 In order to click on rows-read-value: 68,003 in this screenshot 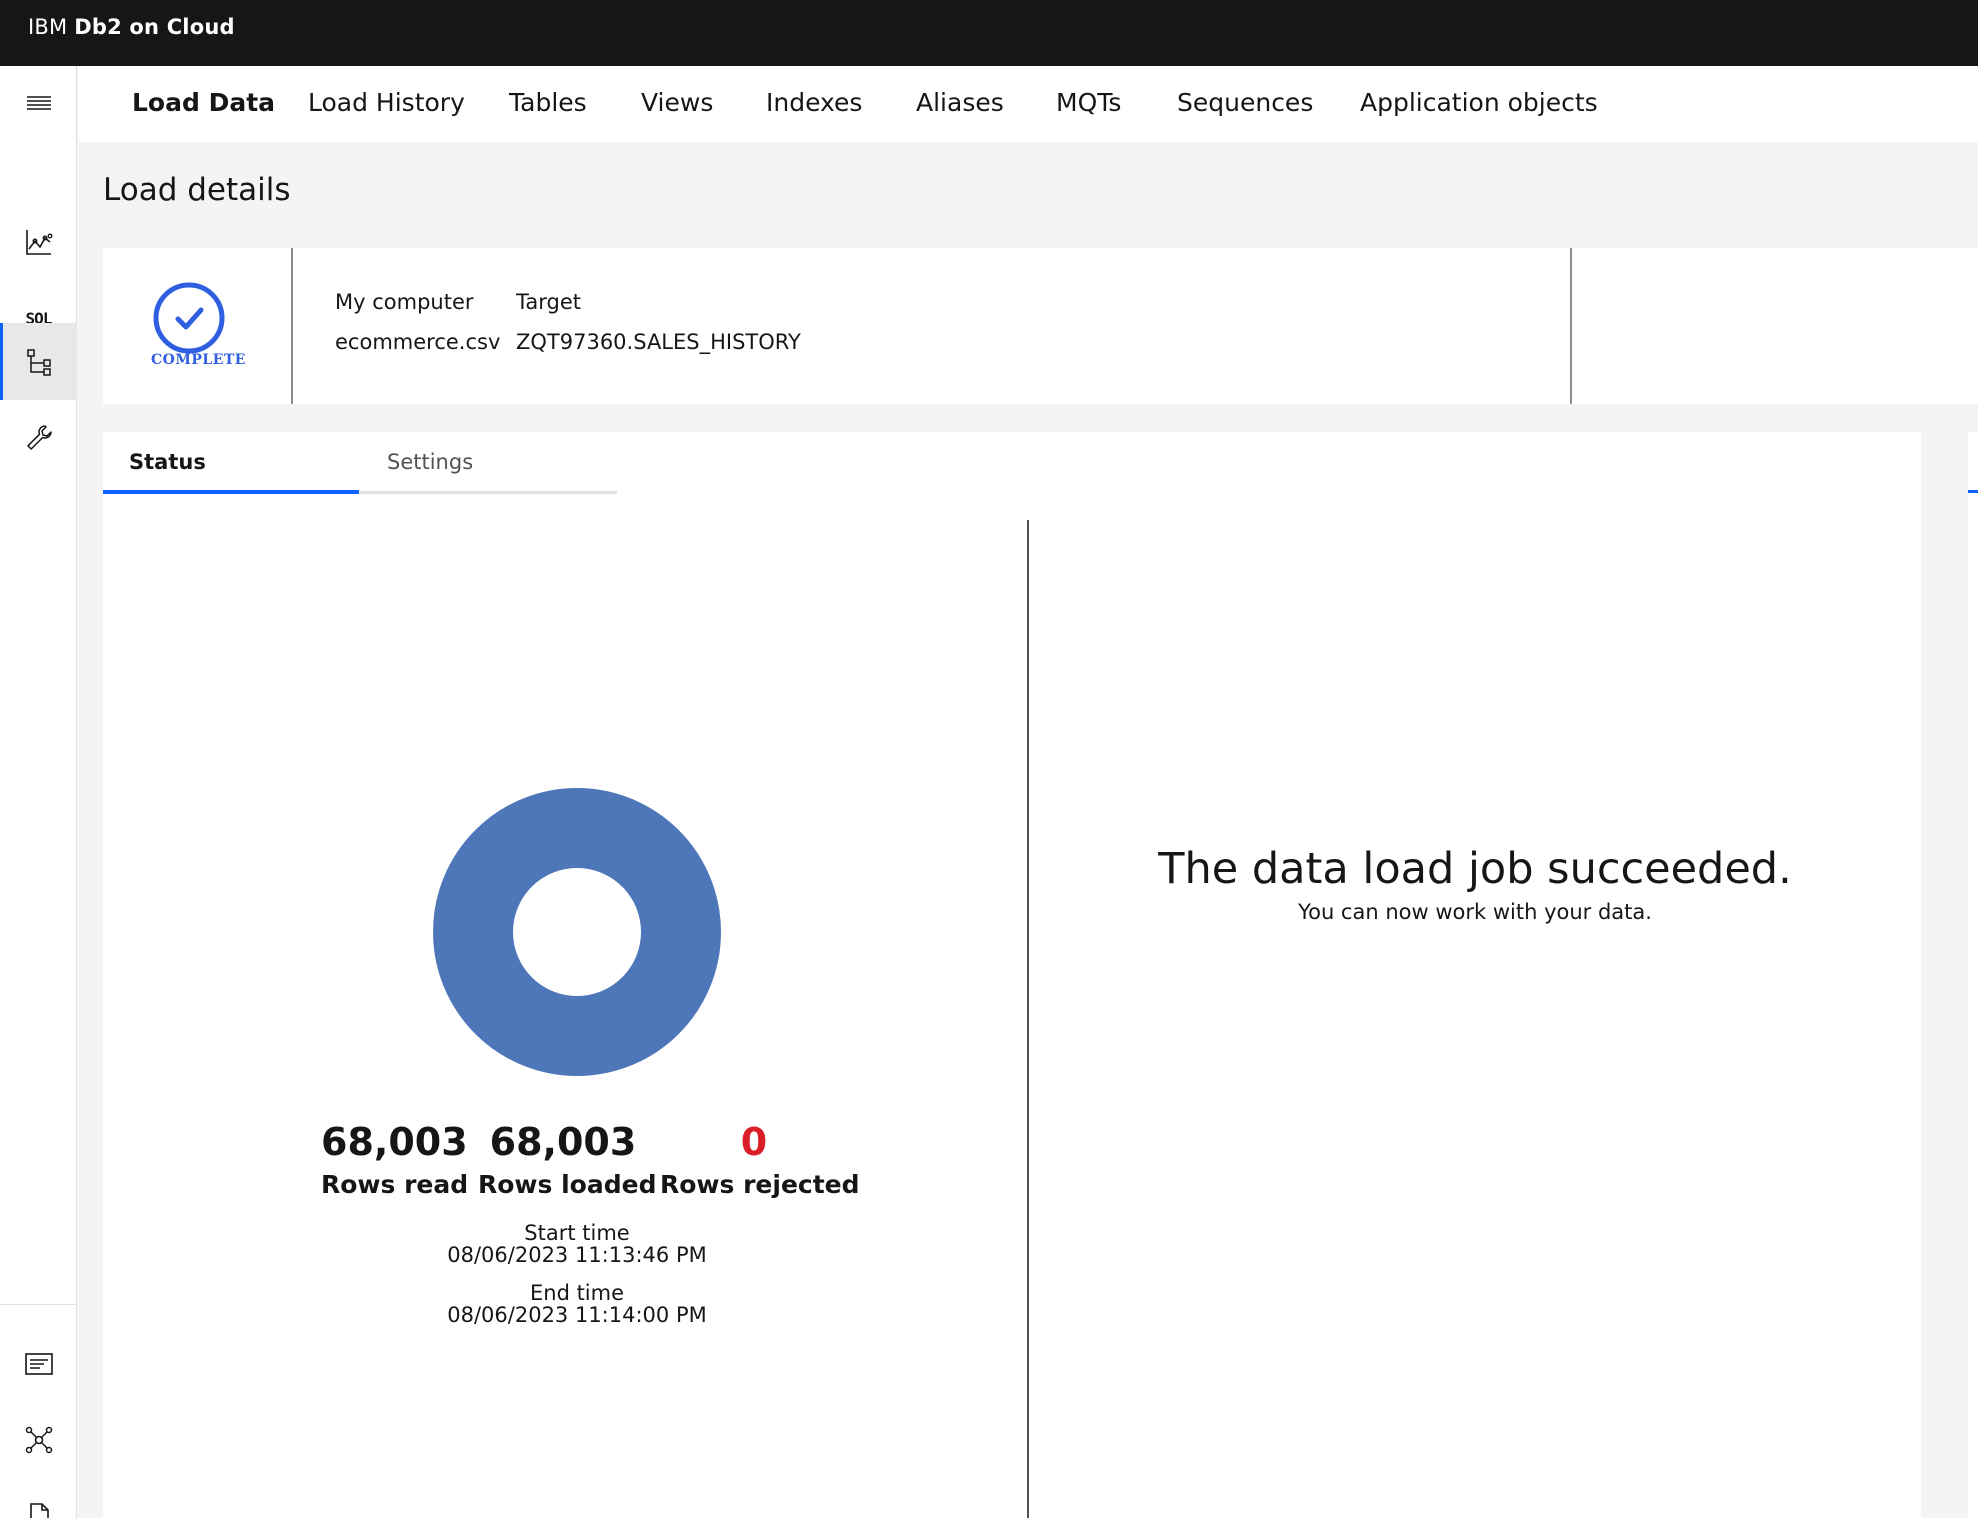, I will do `click(394, 1142)`.